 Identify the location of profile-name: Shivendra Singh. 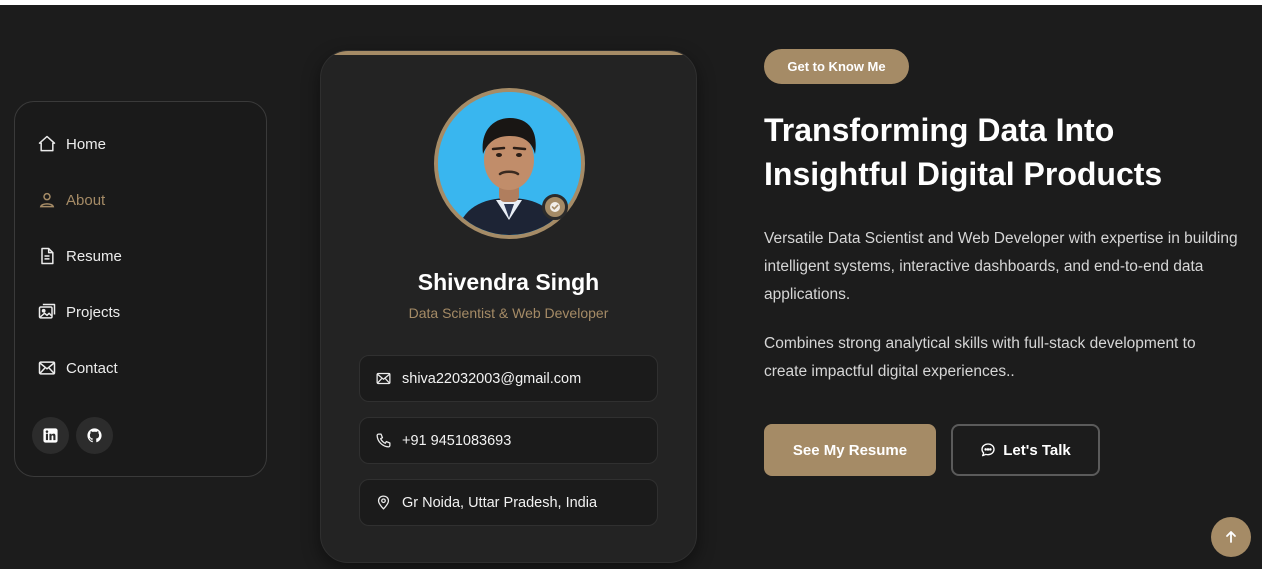
(508, 282).